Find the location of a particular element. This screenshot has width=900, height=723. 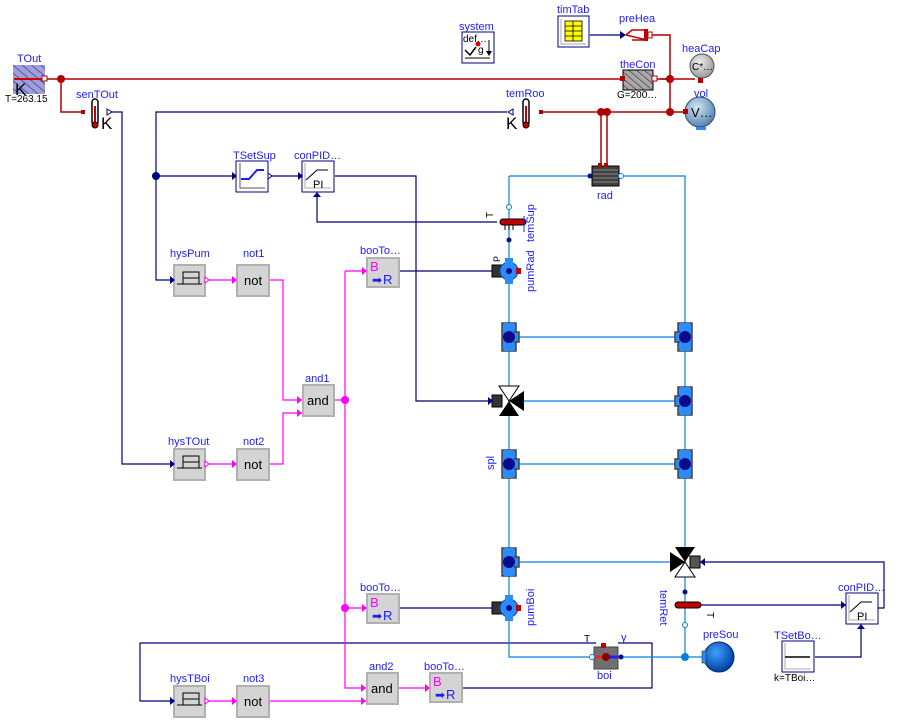

wire-tsetboi-pid is located at coordinates (838, 642).